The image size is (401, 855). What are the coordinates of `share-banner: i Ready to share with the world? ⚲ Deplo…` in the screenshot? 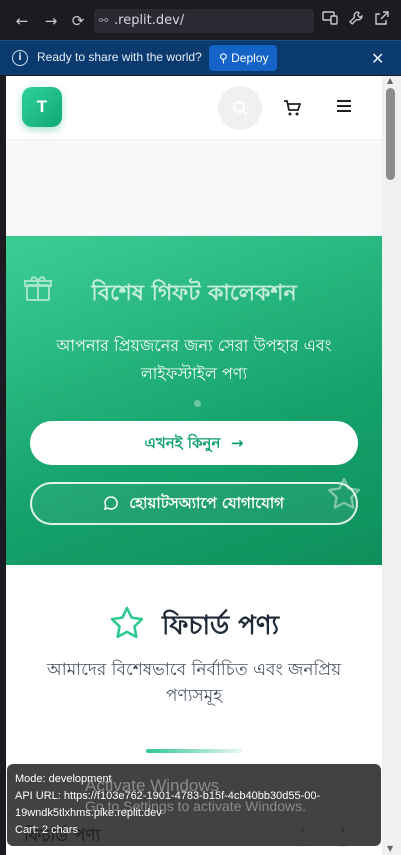 It's located at (200, 57).